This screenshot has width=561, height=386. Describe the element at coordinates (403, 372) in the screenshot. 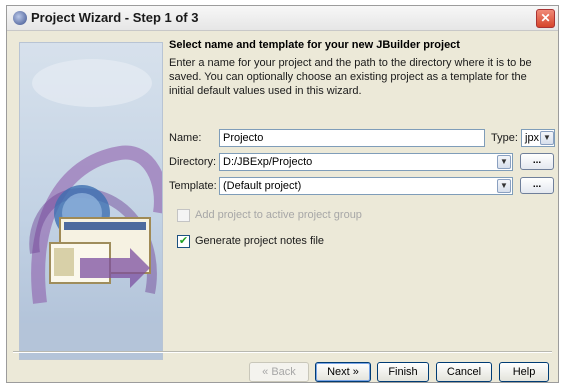

I see `finish-button: Finish` at that location.